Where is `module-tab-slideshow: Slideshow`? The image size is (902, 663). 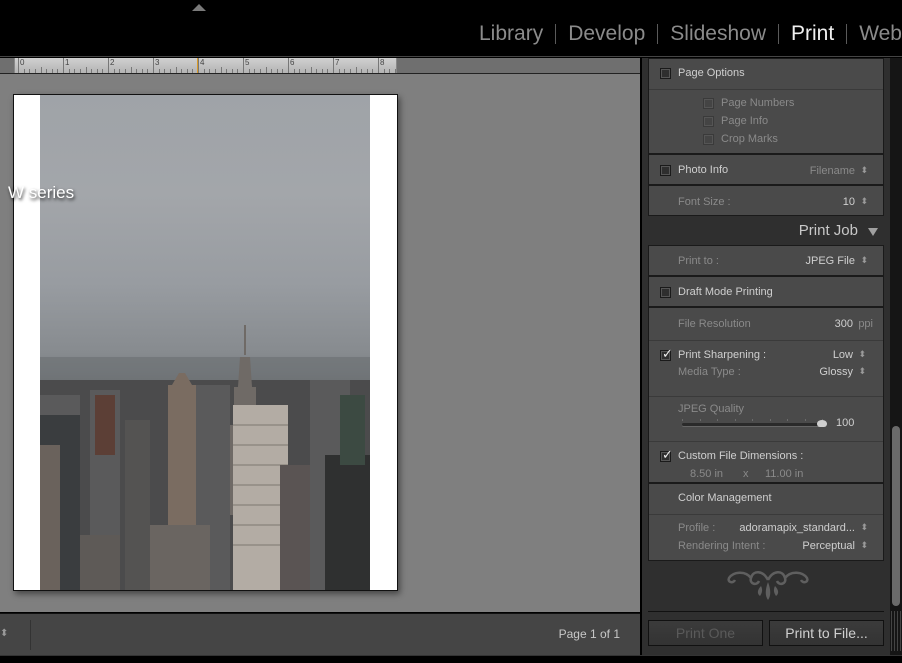
module-tab-slideshow: Slideshow is located at coordinates (718, 34).